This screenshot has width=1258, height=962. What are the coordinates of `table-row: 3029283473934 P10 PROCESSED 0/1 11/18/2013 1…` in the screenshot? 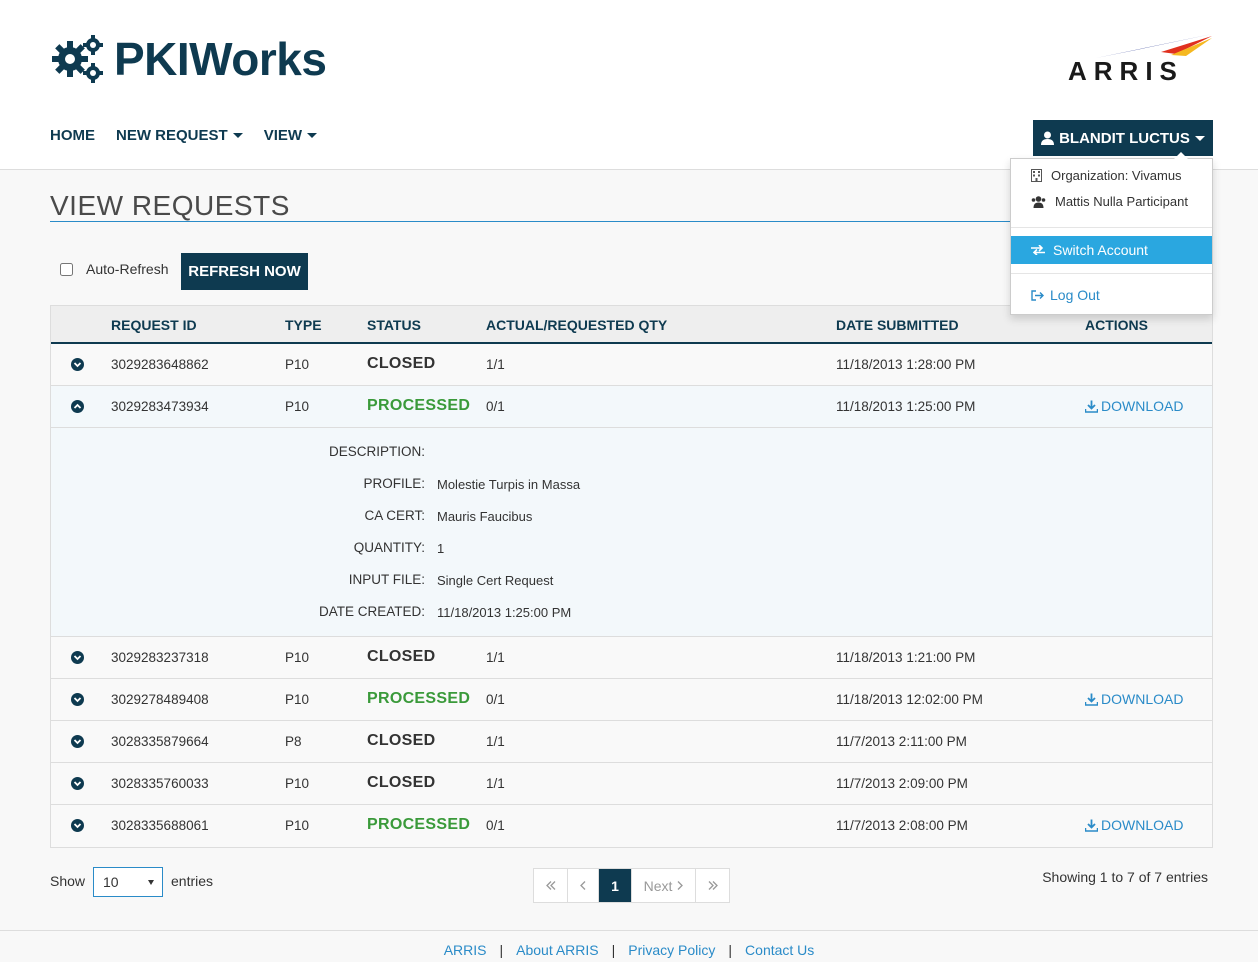 It's located at (631, 407).